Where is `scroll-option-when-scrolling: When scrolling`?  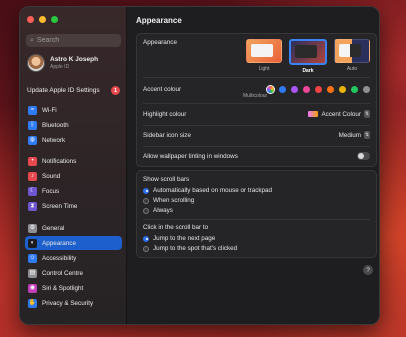 scroll-option-when-scrolling: When scrolling is located at coordinates (168, 200).